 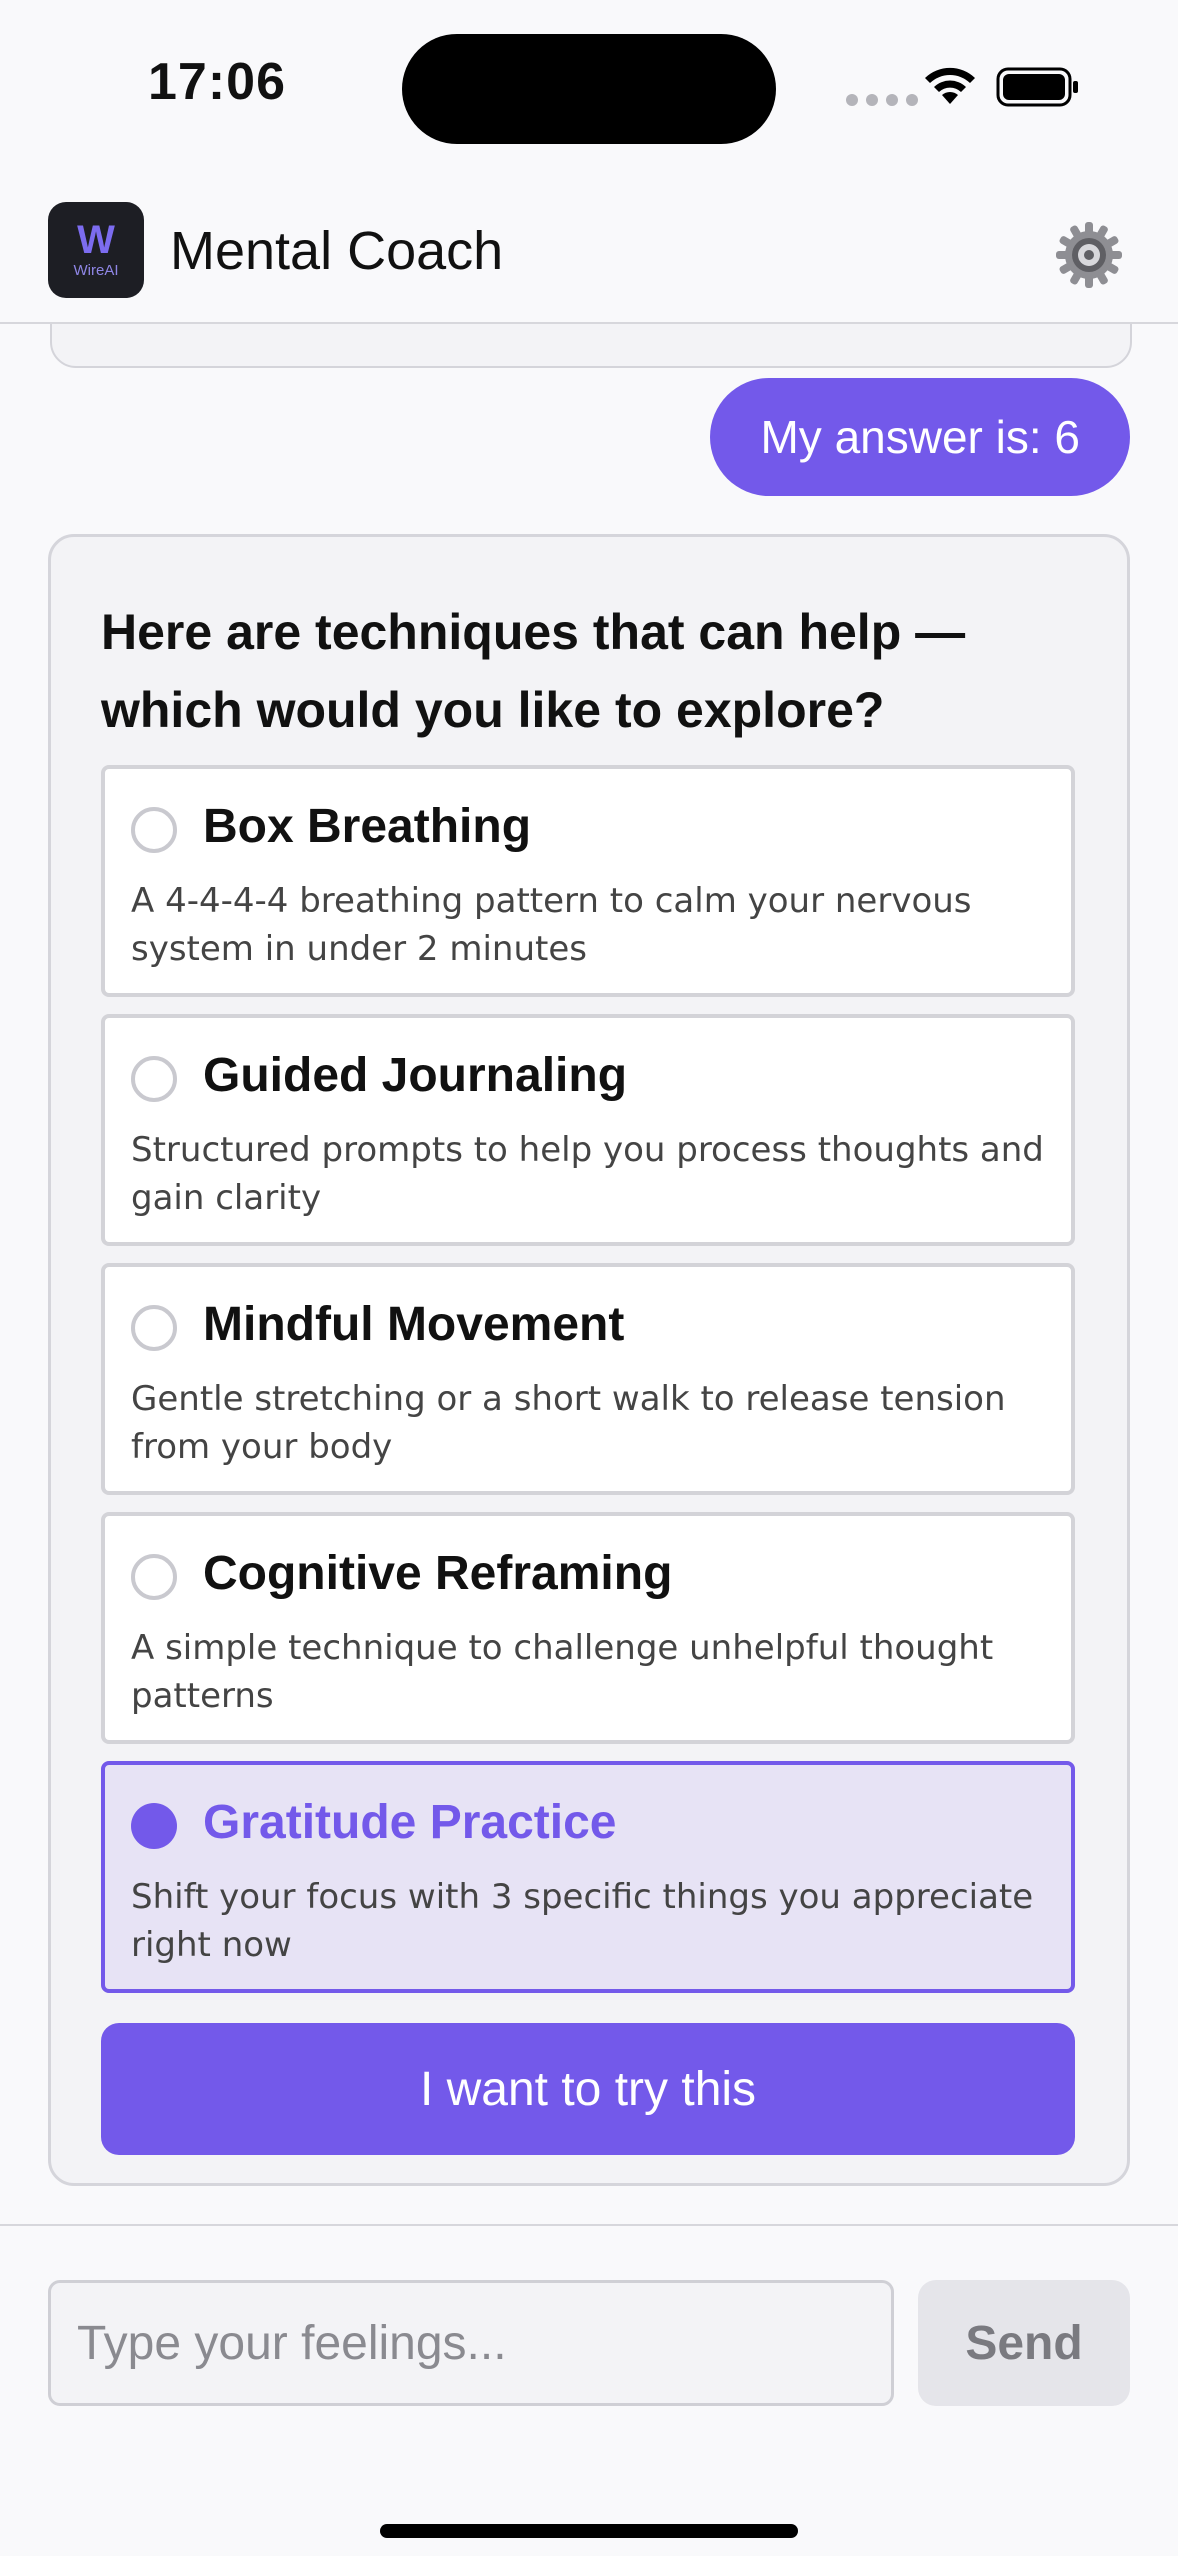 What do you see at coordinates (882, 100) in the screenshot?
I see `cellular-signal-icon` at bounding box center [882, 100].